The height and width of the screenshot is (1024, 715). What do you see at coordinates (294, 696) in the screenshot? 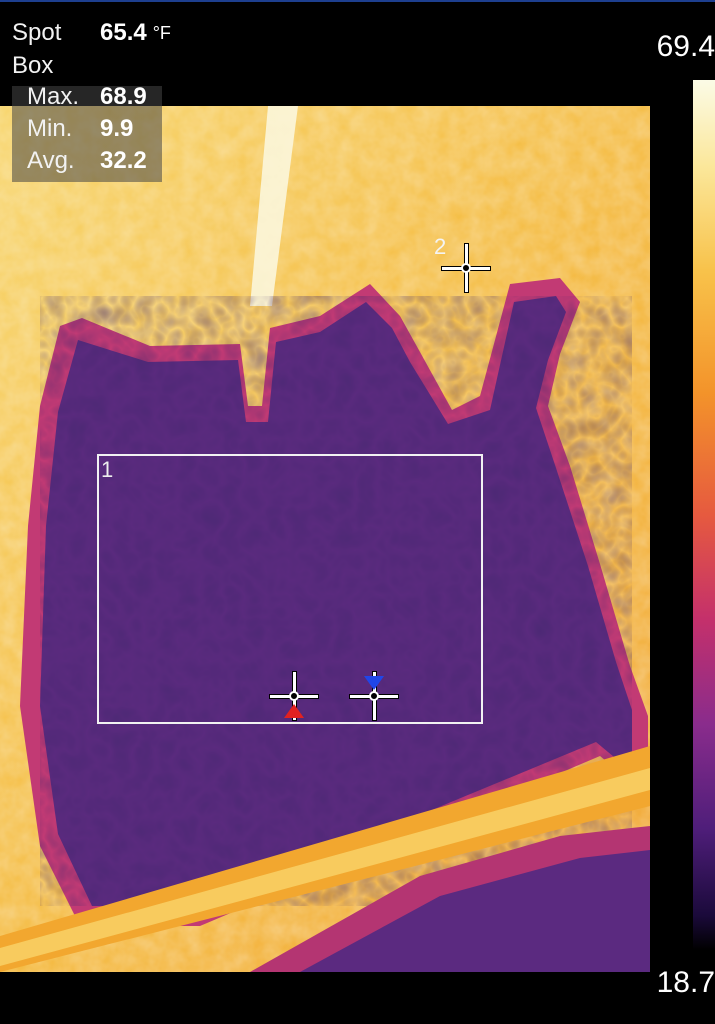
I see `max-center-dot` at bounding box center [294, 696].